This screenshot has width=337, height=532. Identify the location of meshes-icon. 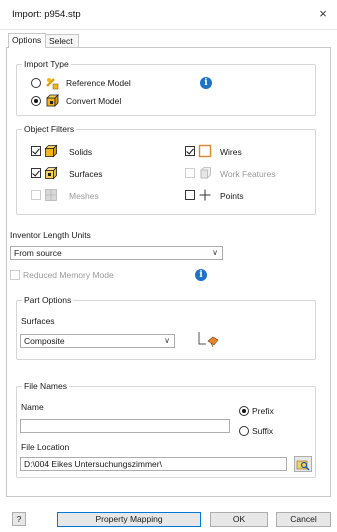
(51, 195).